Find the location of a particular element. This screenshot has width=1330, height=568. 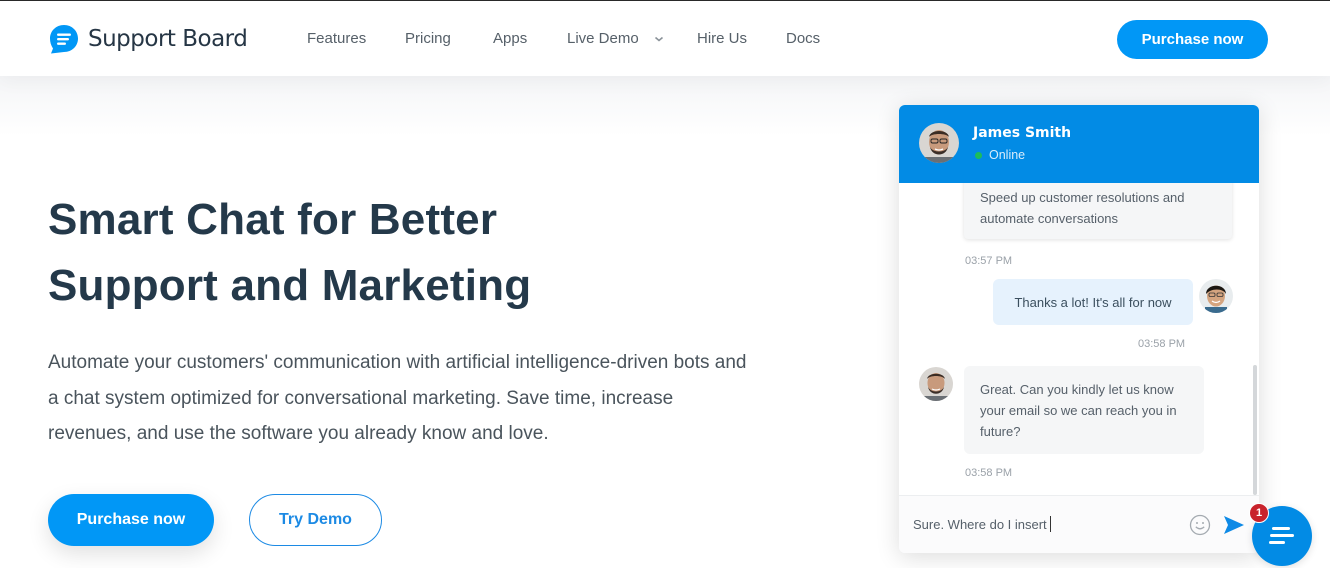

message-input is located at coordinates (1043, 524).